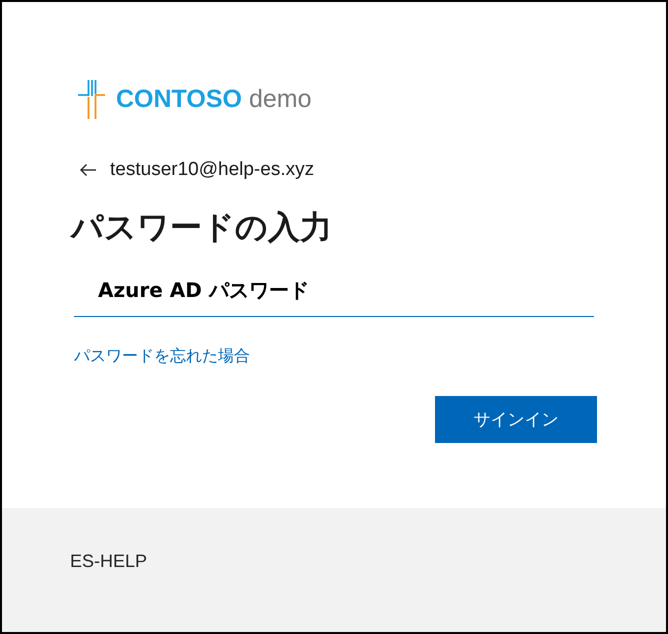  What do you see at coordinates (88, 170) in the screenshot?
I see `back-arrow-icon` at bounding box center [88, 170].